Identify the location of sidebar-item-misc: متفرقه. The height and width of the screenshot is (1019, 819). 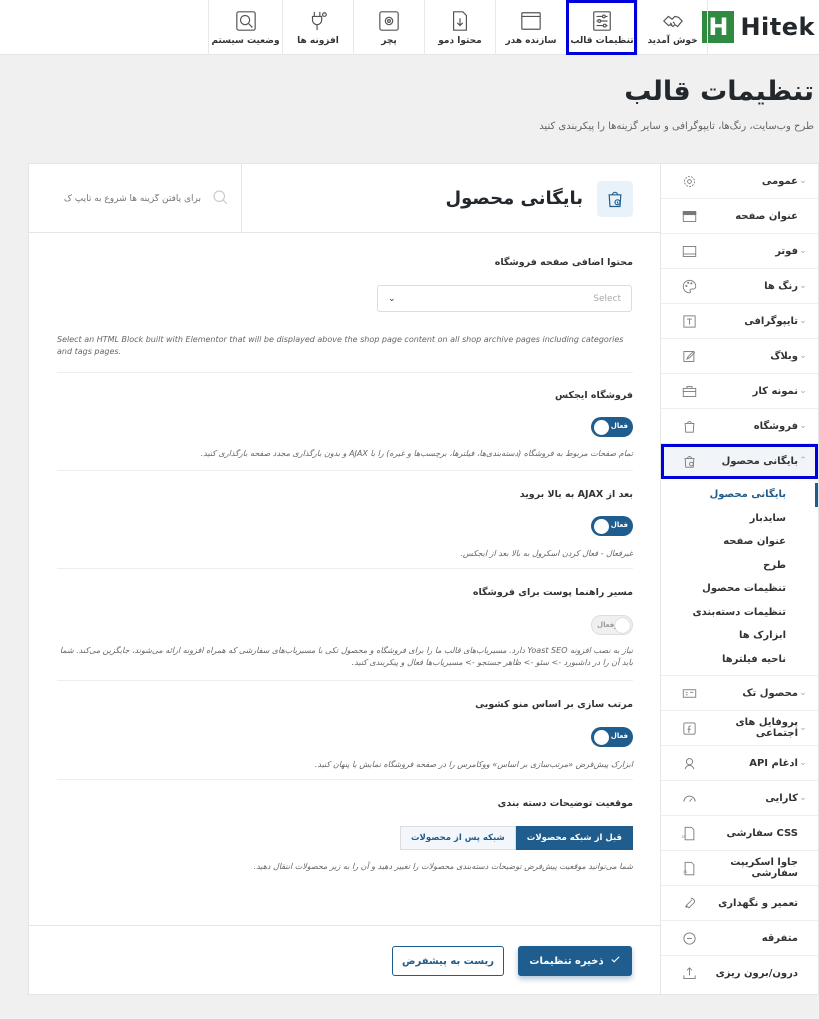
(739, 938).